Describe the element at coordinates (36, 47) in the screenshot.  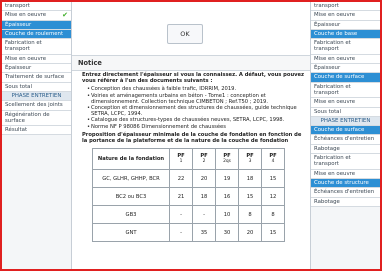
I see `left-item-fabrication-et-transport: Fabrication et transport` at that location.